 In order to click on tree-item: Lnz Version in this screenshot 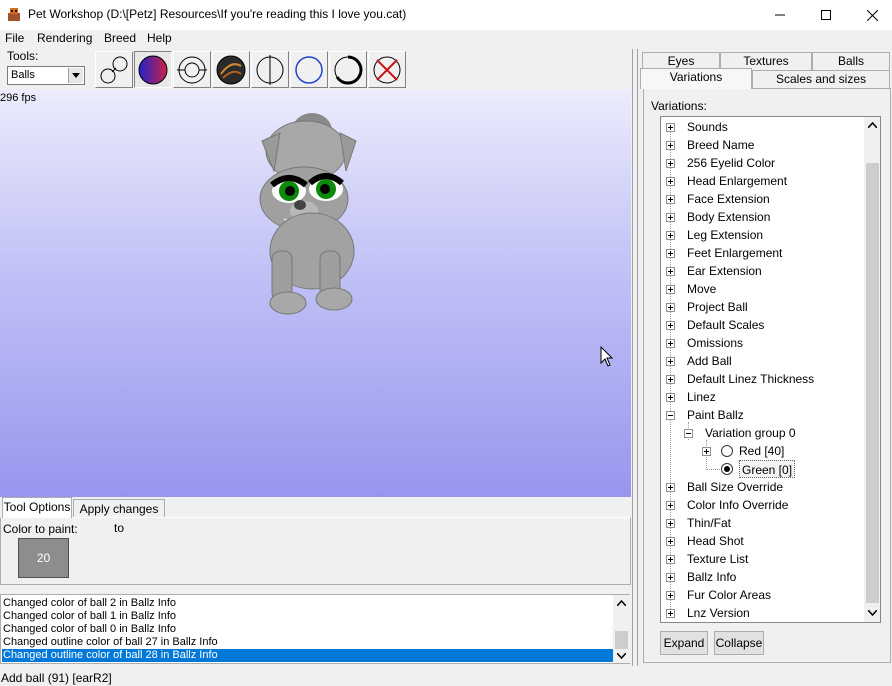, I will do `click(718, 613)`.